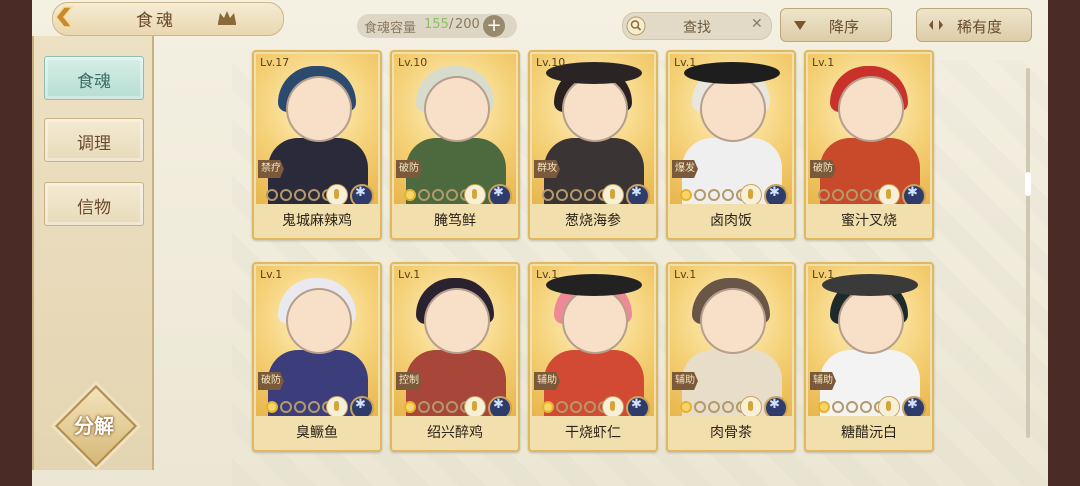 This screenshot has height=486, width=1080. What do you see at coordinates (731, 129) in the screenshot?
I see `character-portrait: Lv.1 爆发` at bounding box center [731, 129].